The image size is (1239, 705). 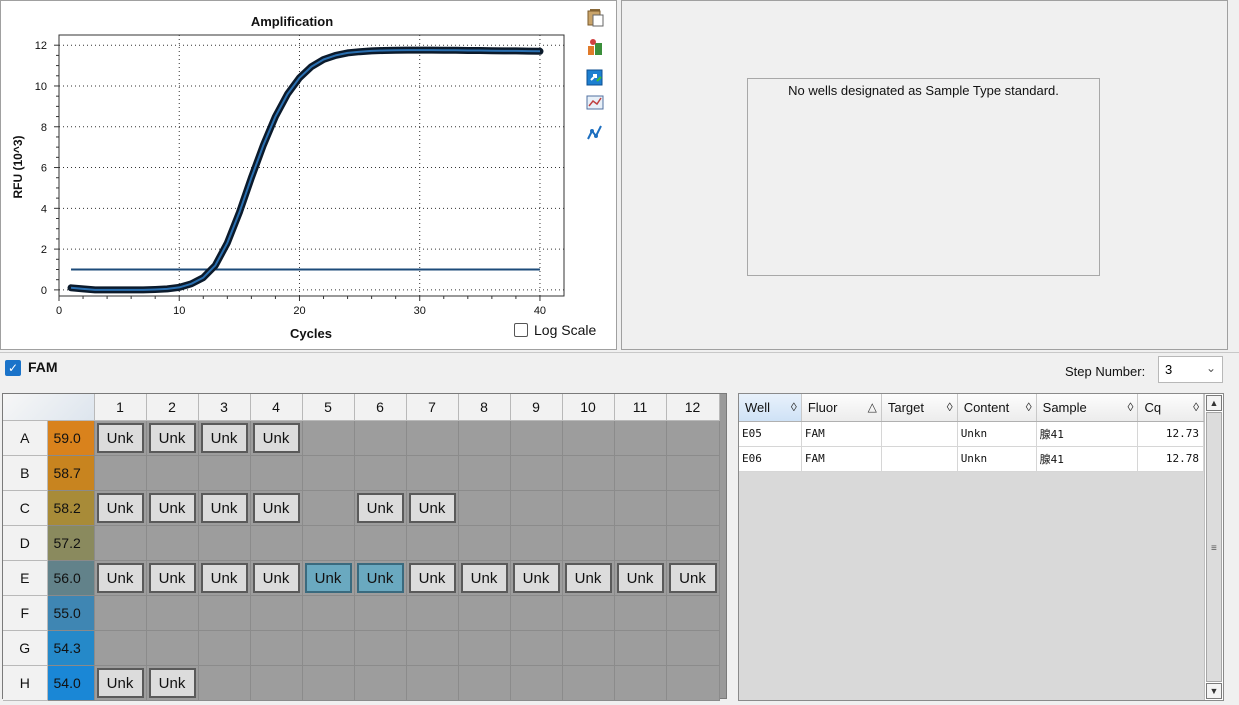 I want to click on results-col-well: Well ◊, so click(x=770, y=408).